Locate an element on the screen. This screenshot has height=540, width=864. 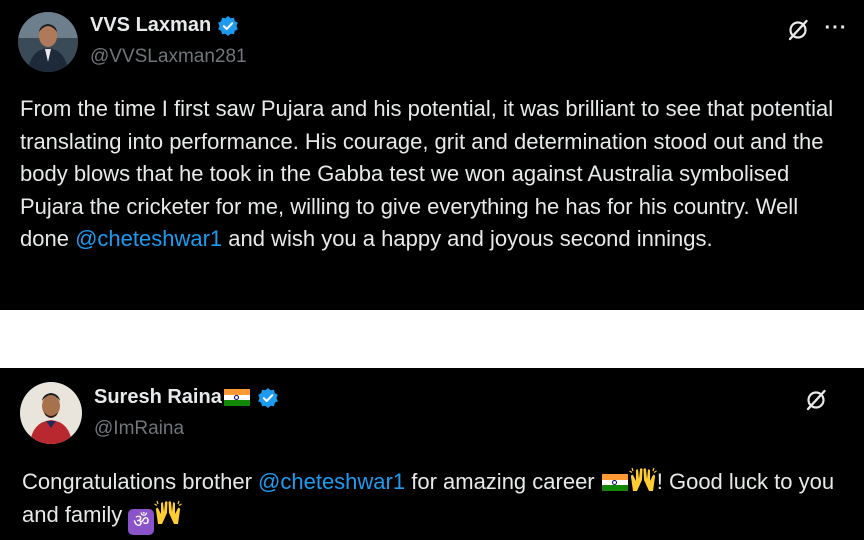
tweet-text-part: Congratulations brother is located at coordinates (140, 481).